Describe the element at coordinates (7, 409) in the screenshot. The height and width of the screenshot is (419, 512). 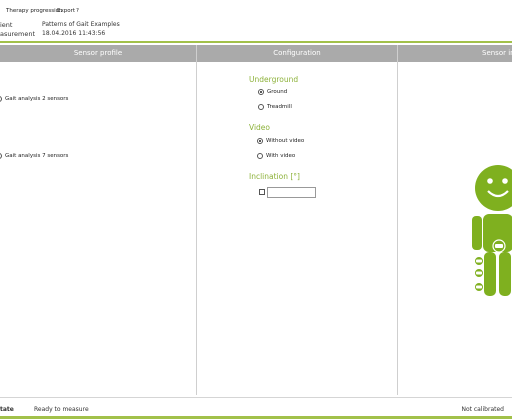
I see `status-label: tate` at that location.